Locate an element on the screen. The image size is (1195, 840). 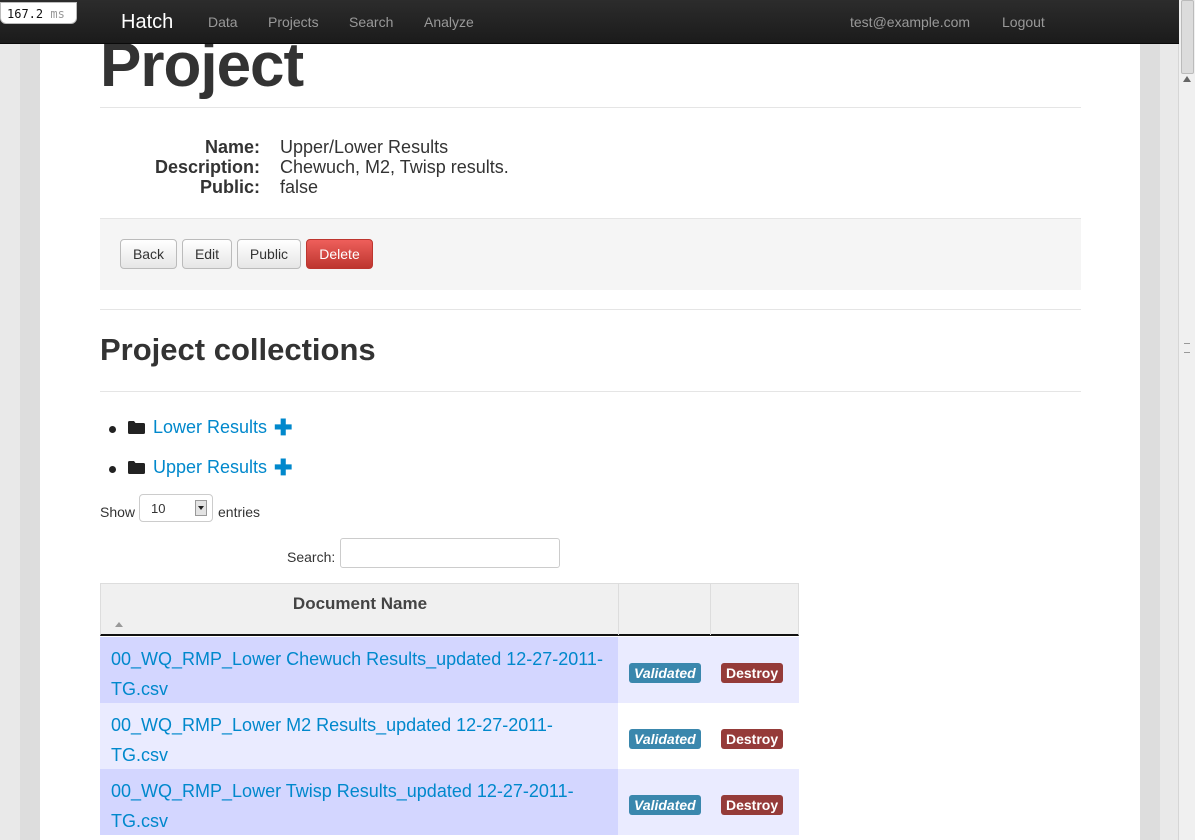
table-header: Document Name is located at coordinates (449, 609).